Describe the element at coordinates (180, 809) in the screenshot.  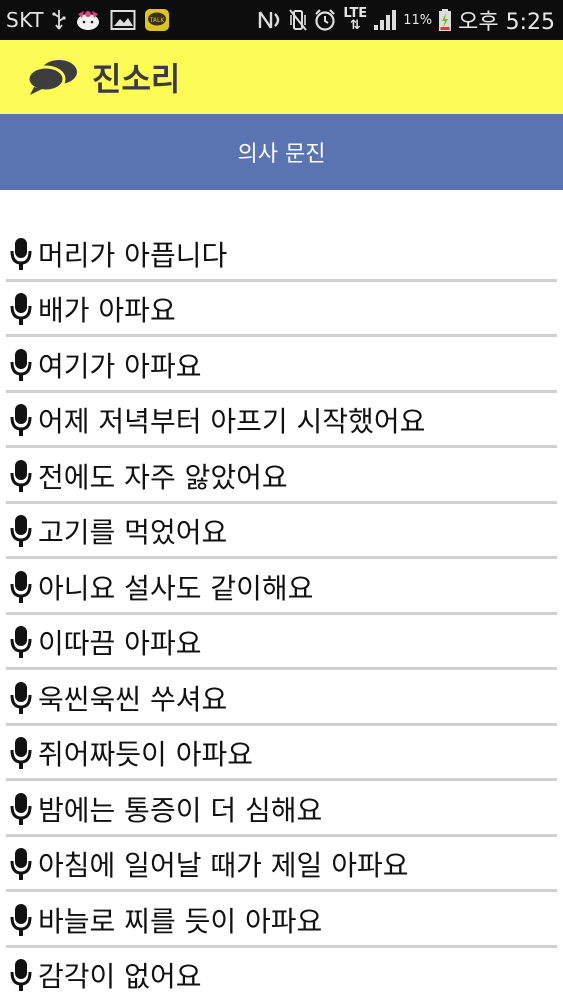
I see `phrase-label: 밤에는 통증이 더 심해요` at that location.